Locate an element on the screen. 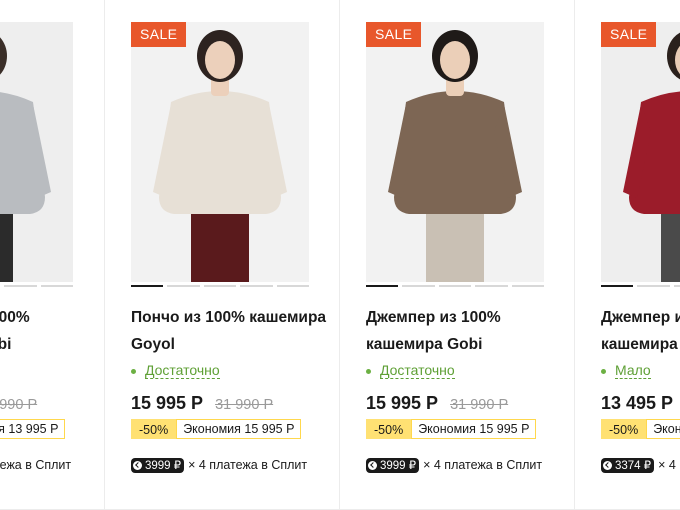 The height and width of the screenshot is (510, 680). discount-badges: -50% Экономия 13 495 Р is located at coordinates (640, 429).